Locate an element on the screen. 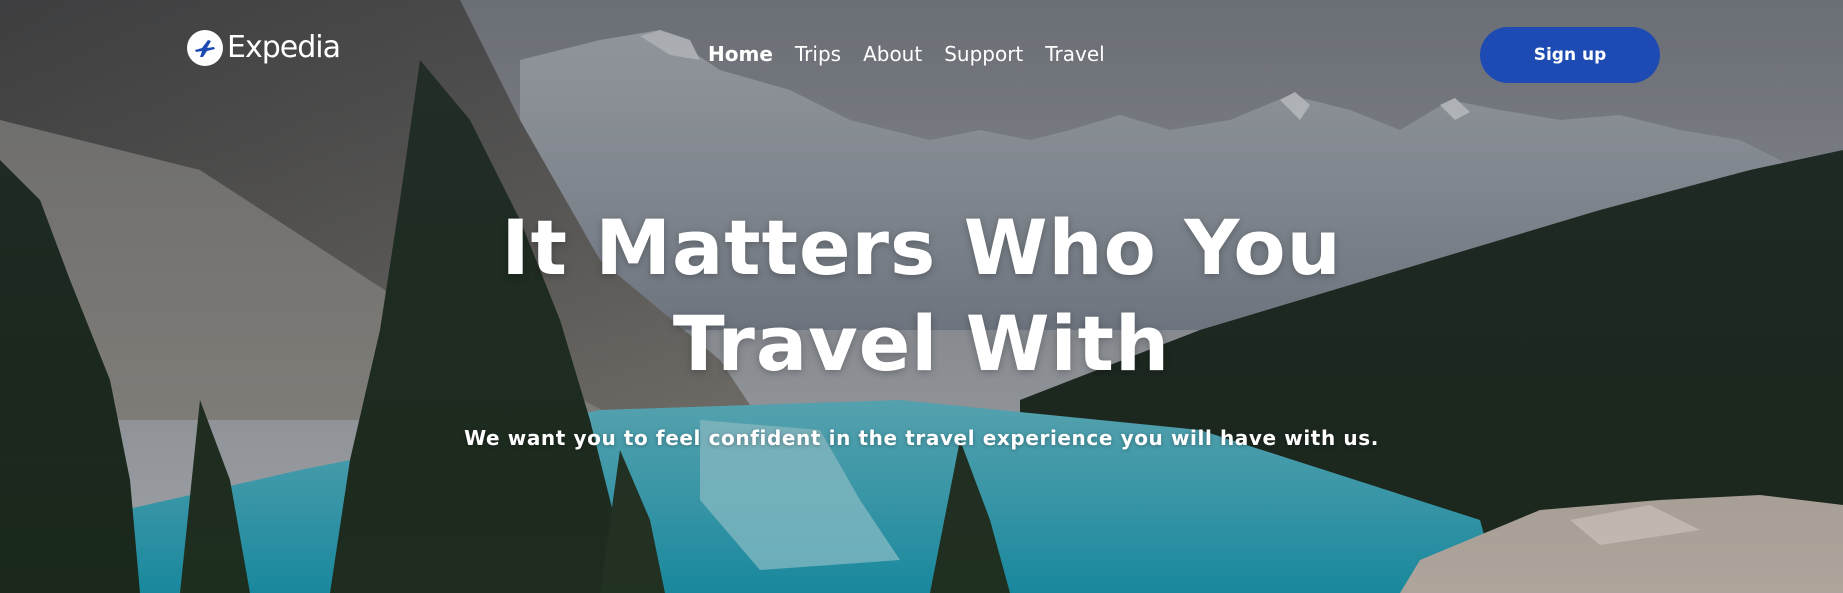 Image resolution: width=1843 pixels, height=593 pixels. nav-item-trips: Trips is located at coordinates (818, 54).